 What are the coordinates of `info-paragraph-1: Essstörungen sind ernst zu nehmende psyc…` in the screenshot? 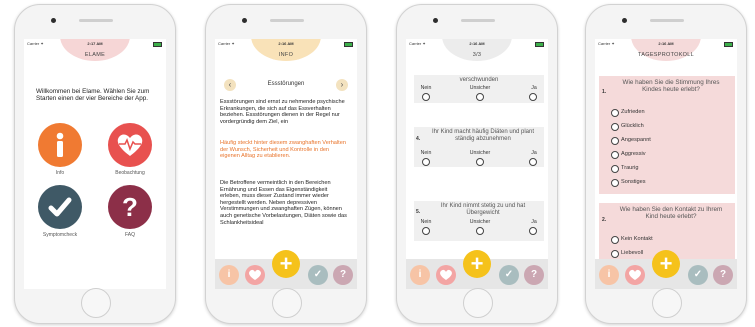 It's located at (282, 112).